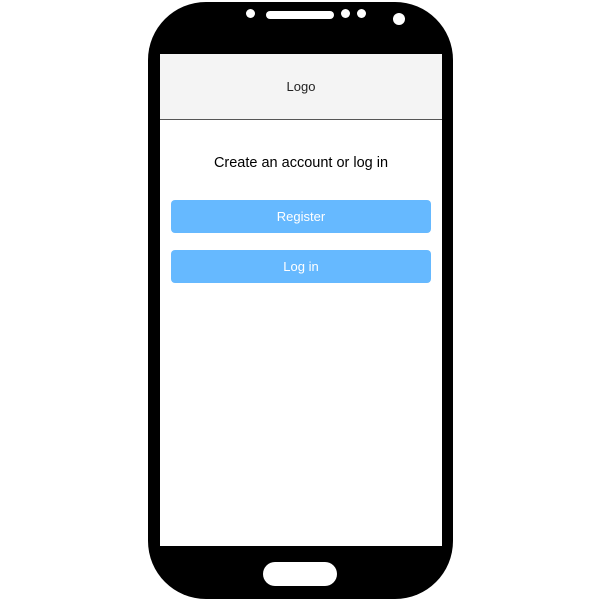 The height and width of the screenshot is (601, 601). I want to click on register-button-label: Register, so click(301, 216).